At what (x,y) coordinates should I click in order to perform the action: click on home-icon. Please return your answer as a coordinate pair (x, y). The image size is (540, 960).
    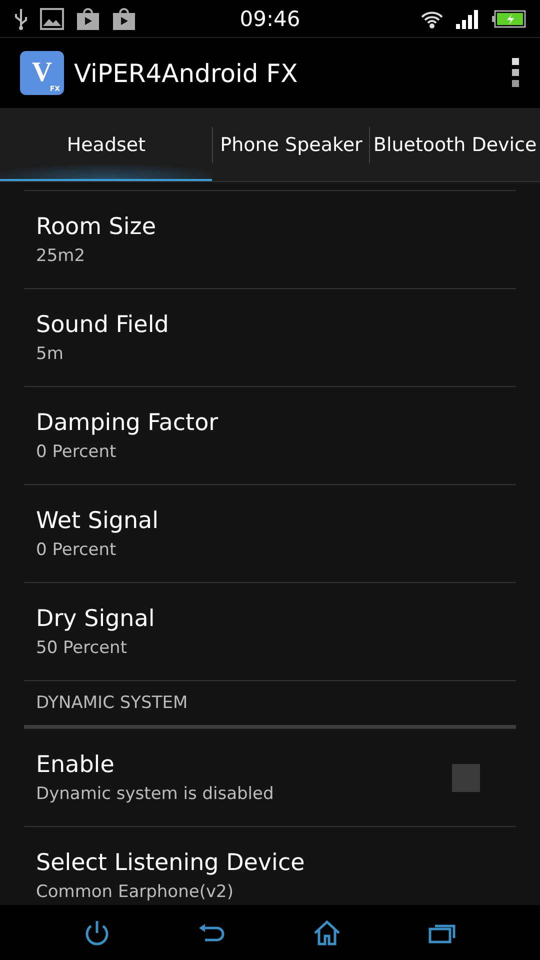
    Looking at the image, I should click on (326, 933).